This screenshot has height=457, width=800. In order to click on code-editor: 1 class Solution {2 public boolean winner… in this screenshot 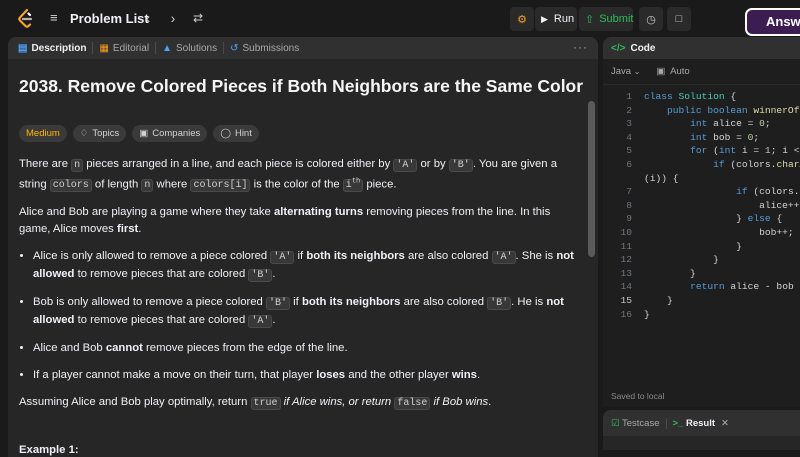, I will do `click(701, 205)`.